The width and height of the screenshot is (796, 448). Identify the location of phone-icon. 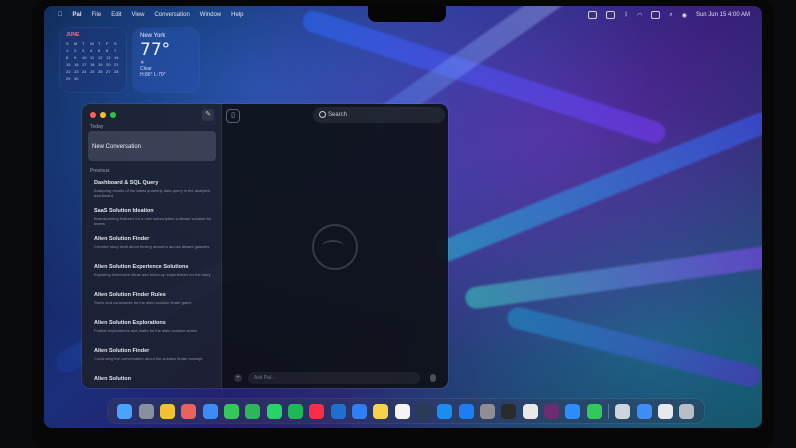
(594, 411).